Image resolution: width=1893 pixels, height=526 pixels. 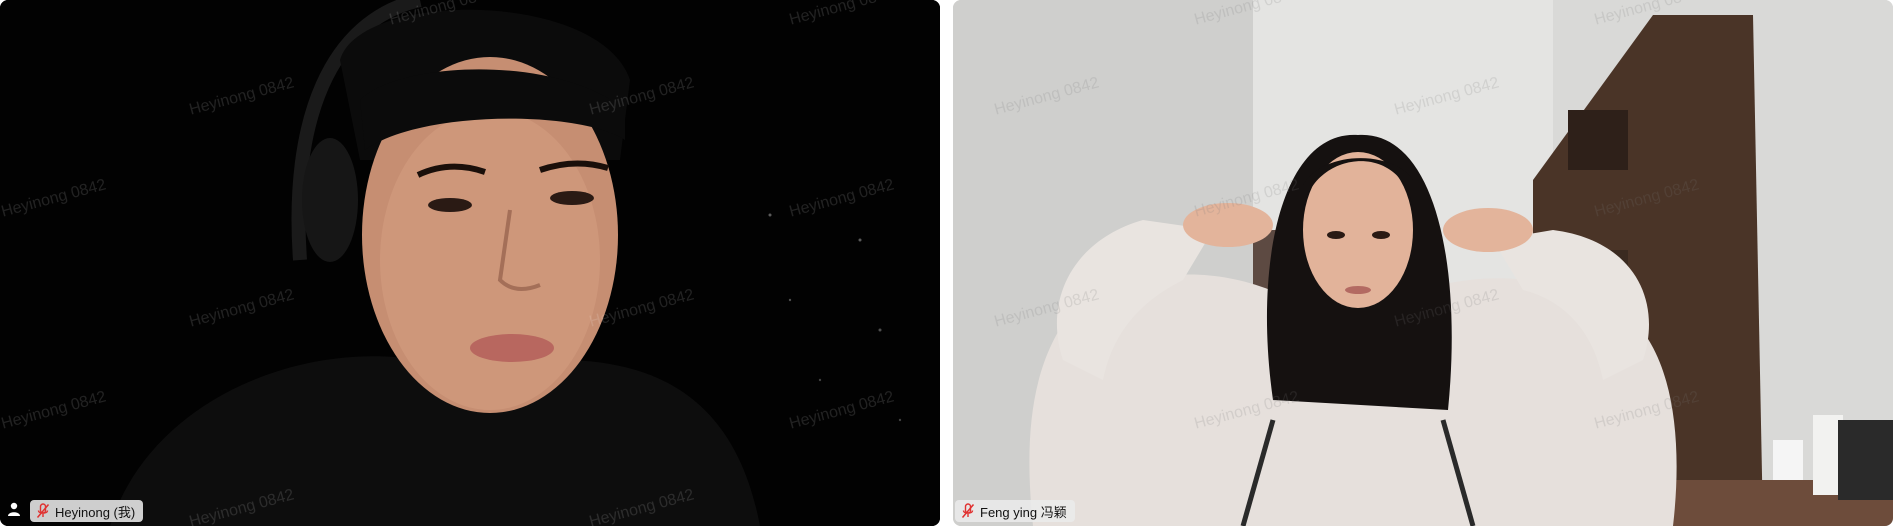 What do you see at coordinates (95, 512) in the screenshot?
I see `participant-name: Heyinong (我)` at bounding box center [95, 512].